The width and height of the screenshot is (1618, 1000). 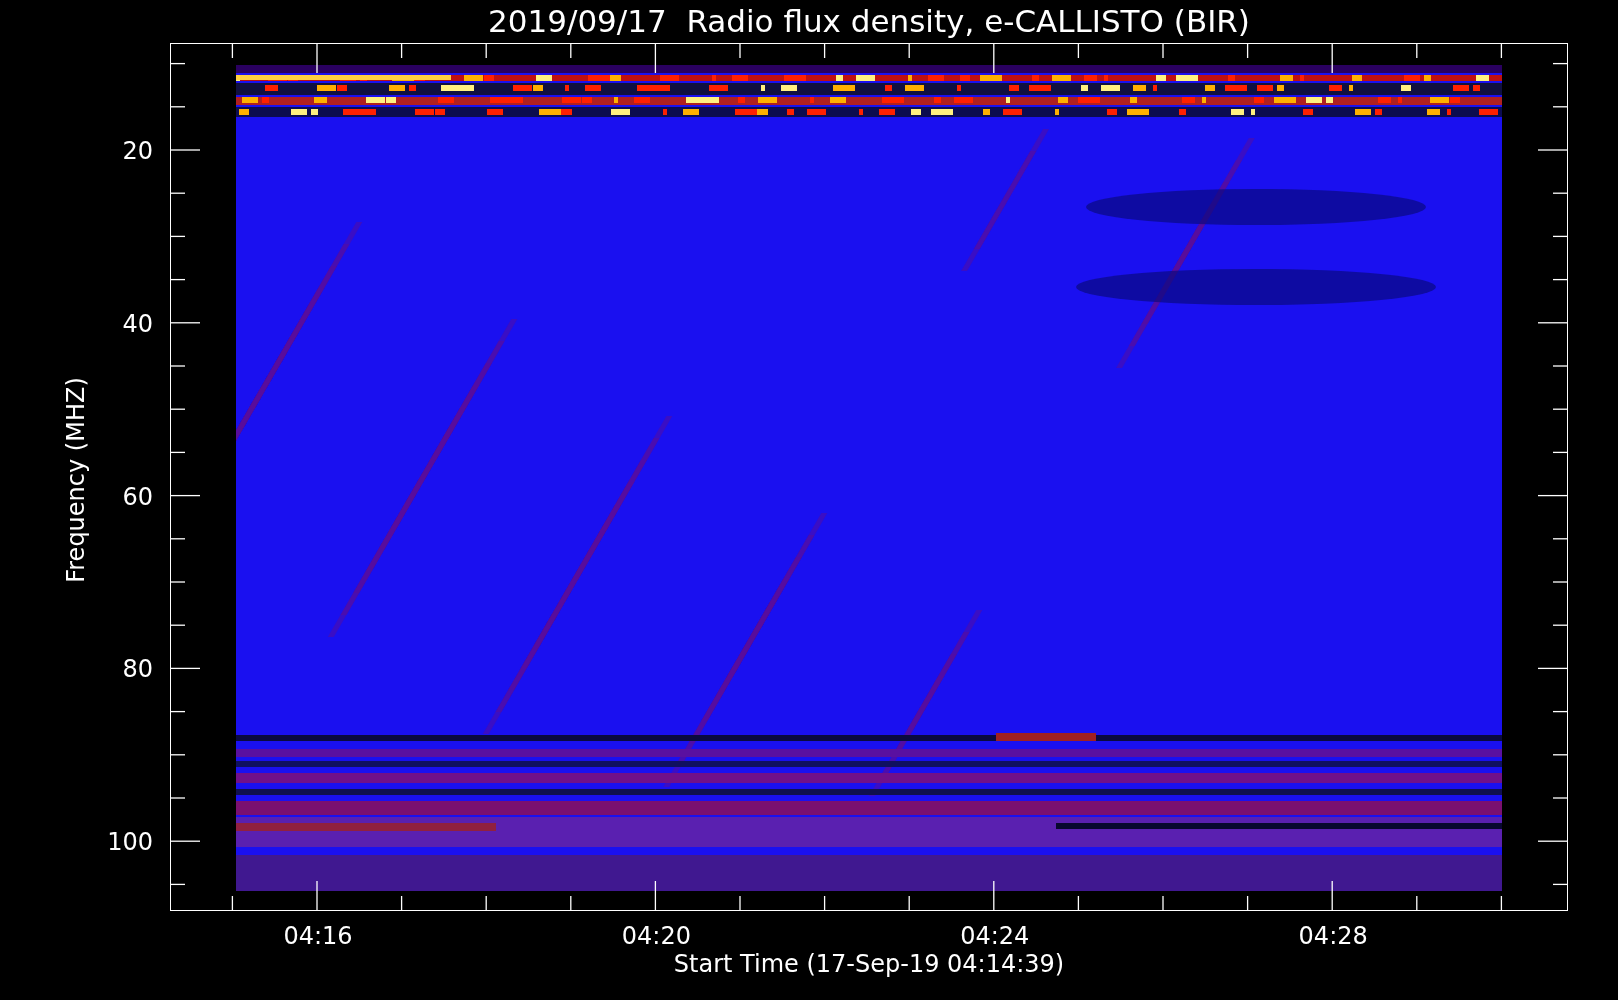 I want to click on tick-label: 04:24, so click(x=995, y=936).